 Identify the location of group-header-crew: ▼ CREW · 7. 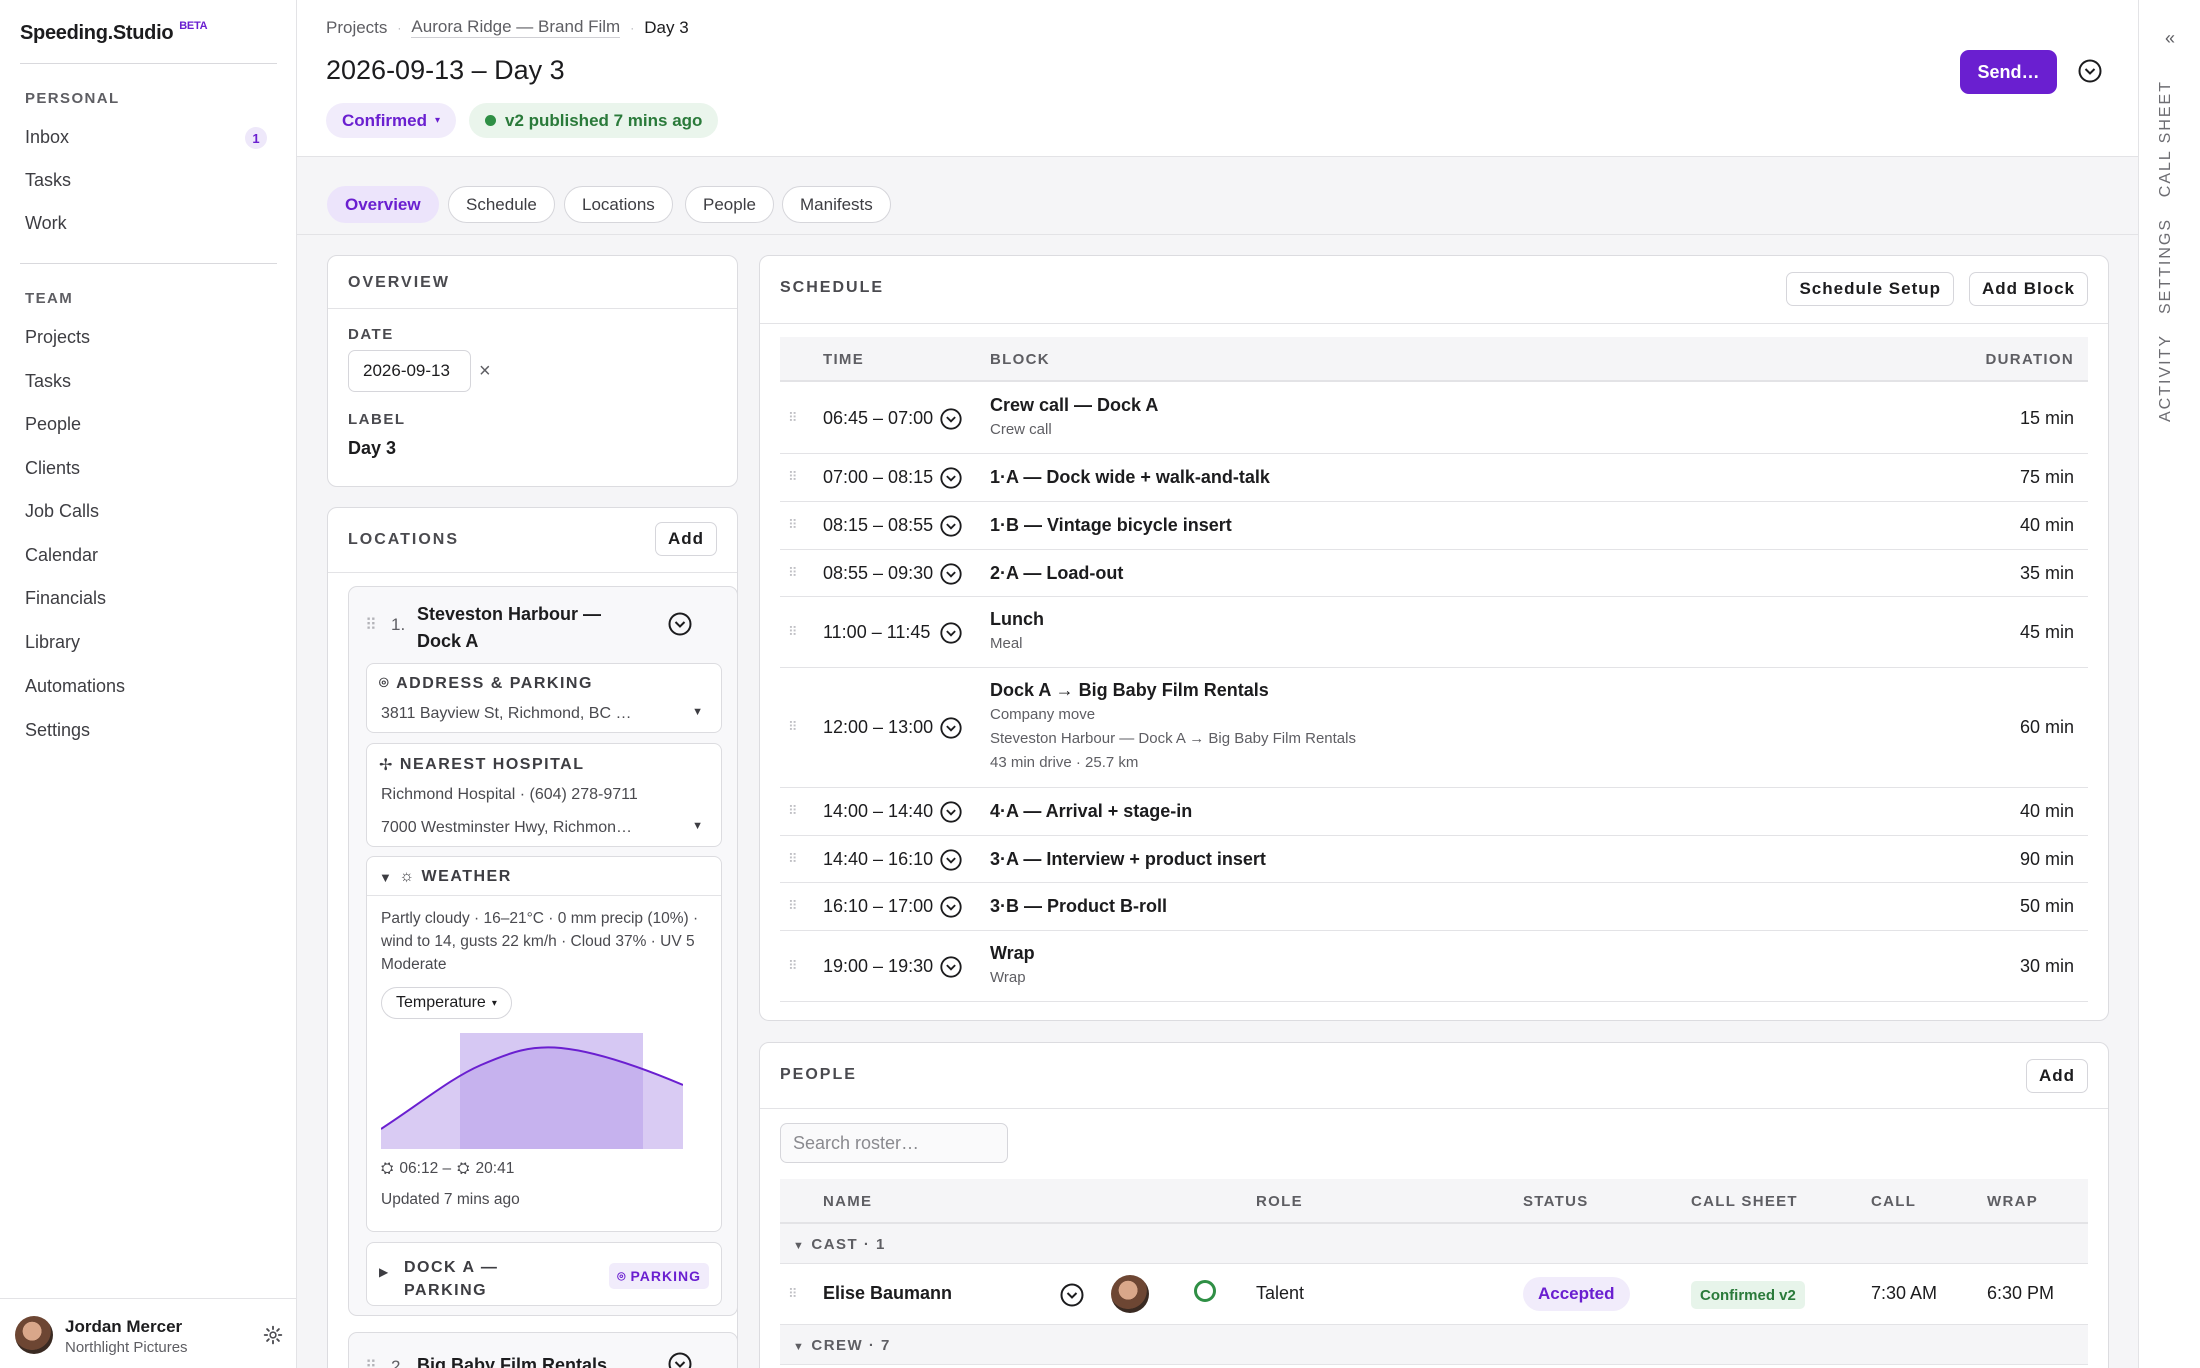
(1434, 1345).